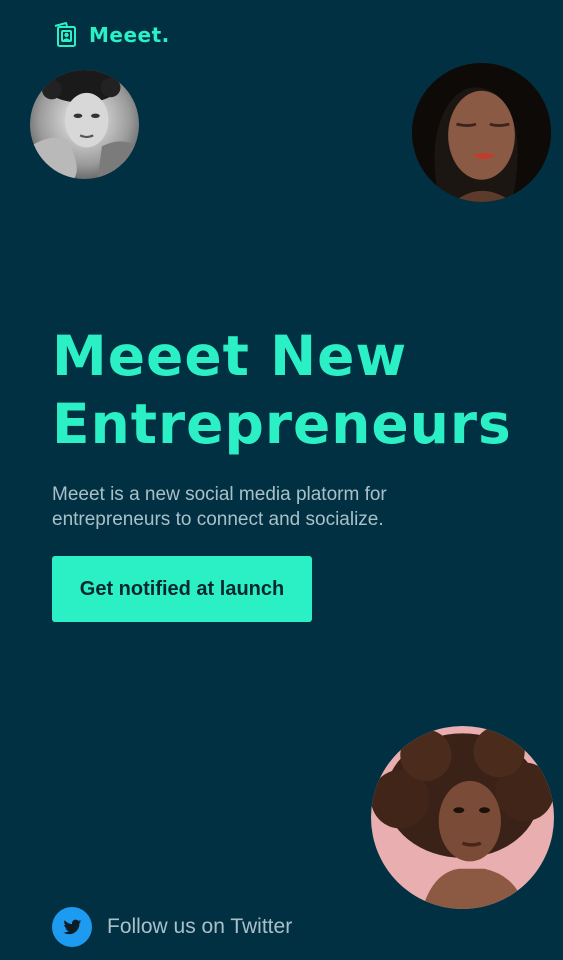  What do you see at coordinates (282, 390) in the screenshot?
I see `hero-headline: Meeet New Entrepreneurs` at bounding box center [282, 390].